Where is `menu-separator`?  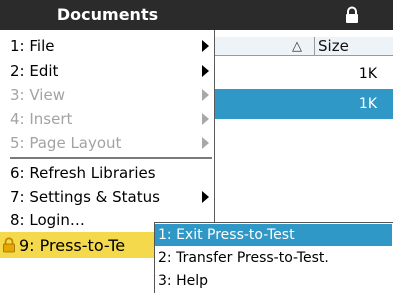
menu-separator is located at coordinates (111, 158).